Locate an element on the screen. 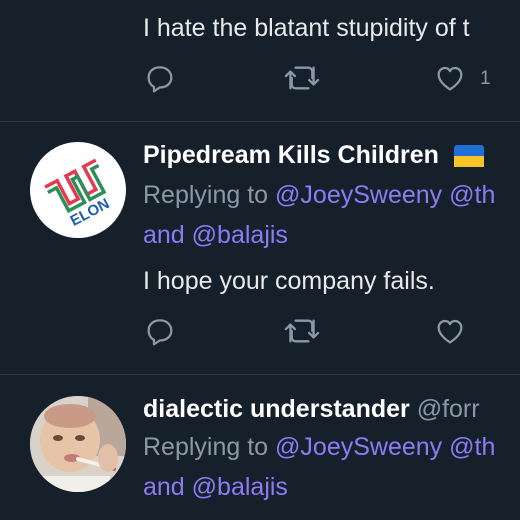  author-name: dialectic understander is located at coordinates (276, 409).